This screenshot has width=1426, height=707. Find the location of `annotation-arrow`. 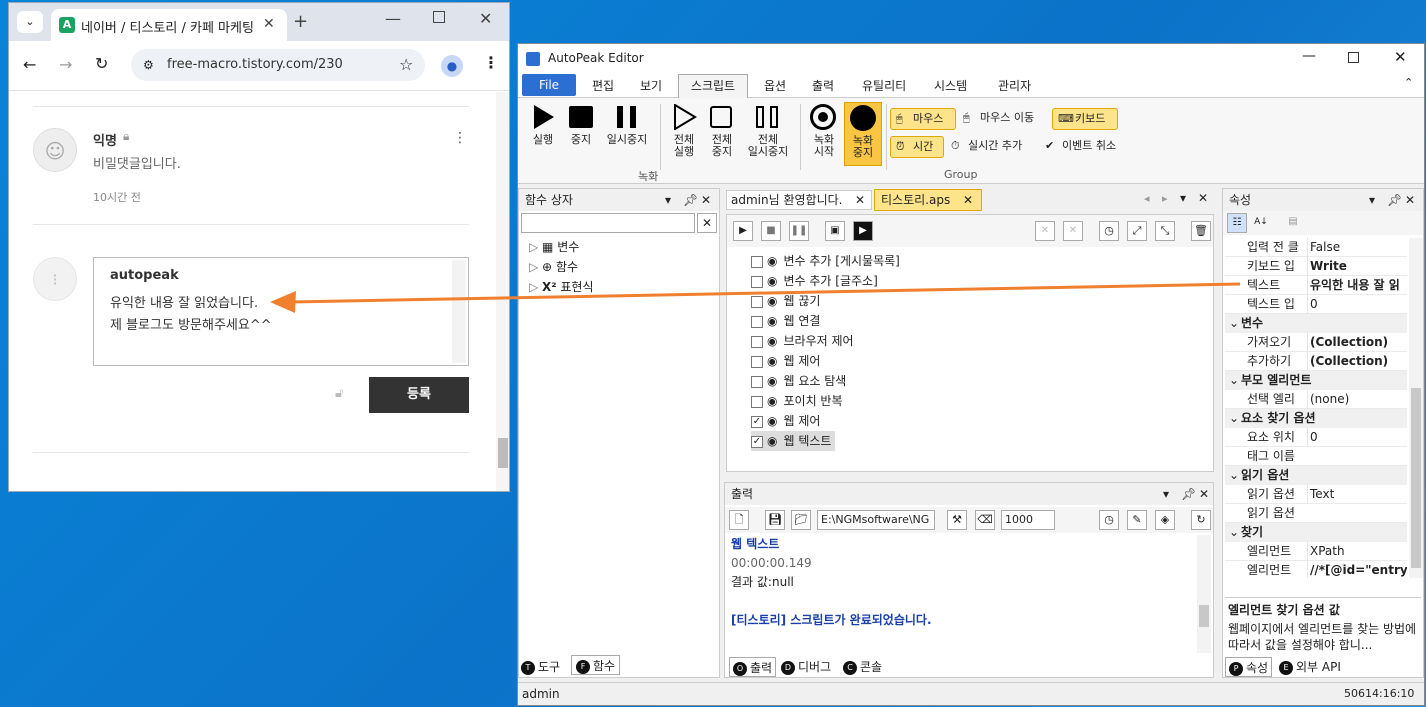

annotation-arrow is located at coordinates (755, 297).